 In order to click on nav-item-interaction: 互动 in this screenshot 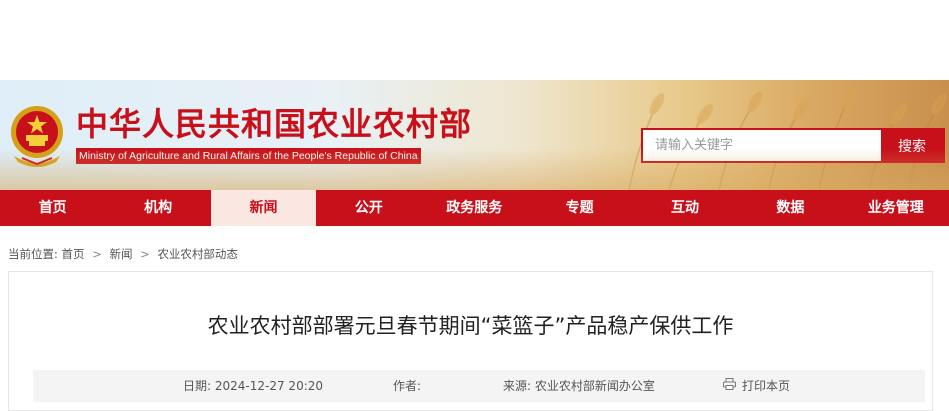, I will do `click(684, 208)`.